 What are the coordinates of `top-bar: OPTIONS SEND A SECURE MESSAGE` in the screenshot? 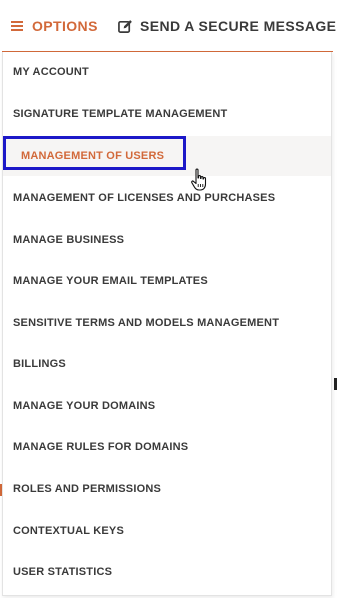 It's located at (168, 26).